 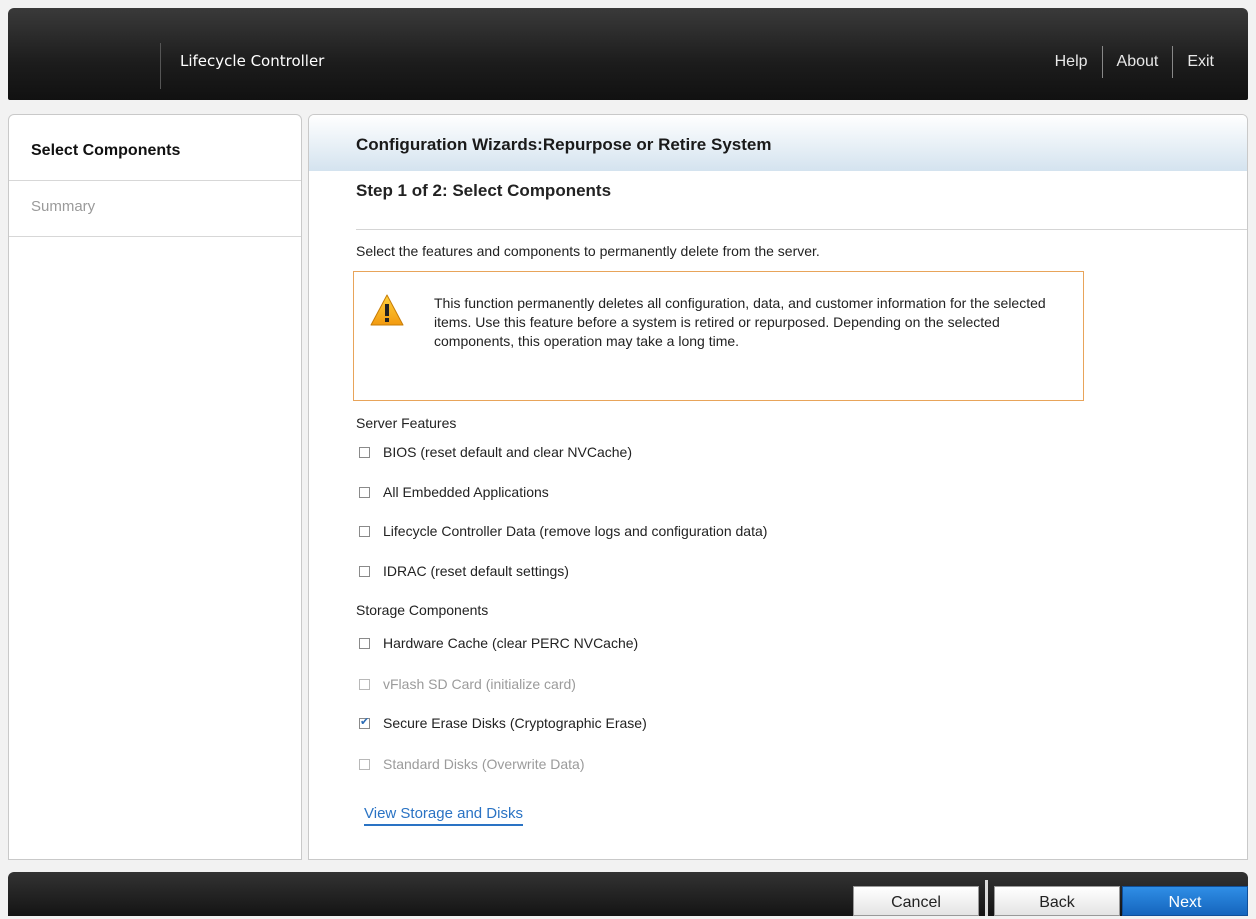 I want to click on checkbox-hardware-cache: Hardware Cache (clear PERC NVCache), so click(x=498, y=643).